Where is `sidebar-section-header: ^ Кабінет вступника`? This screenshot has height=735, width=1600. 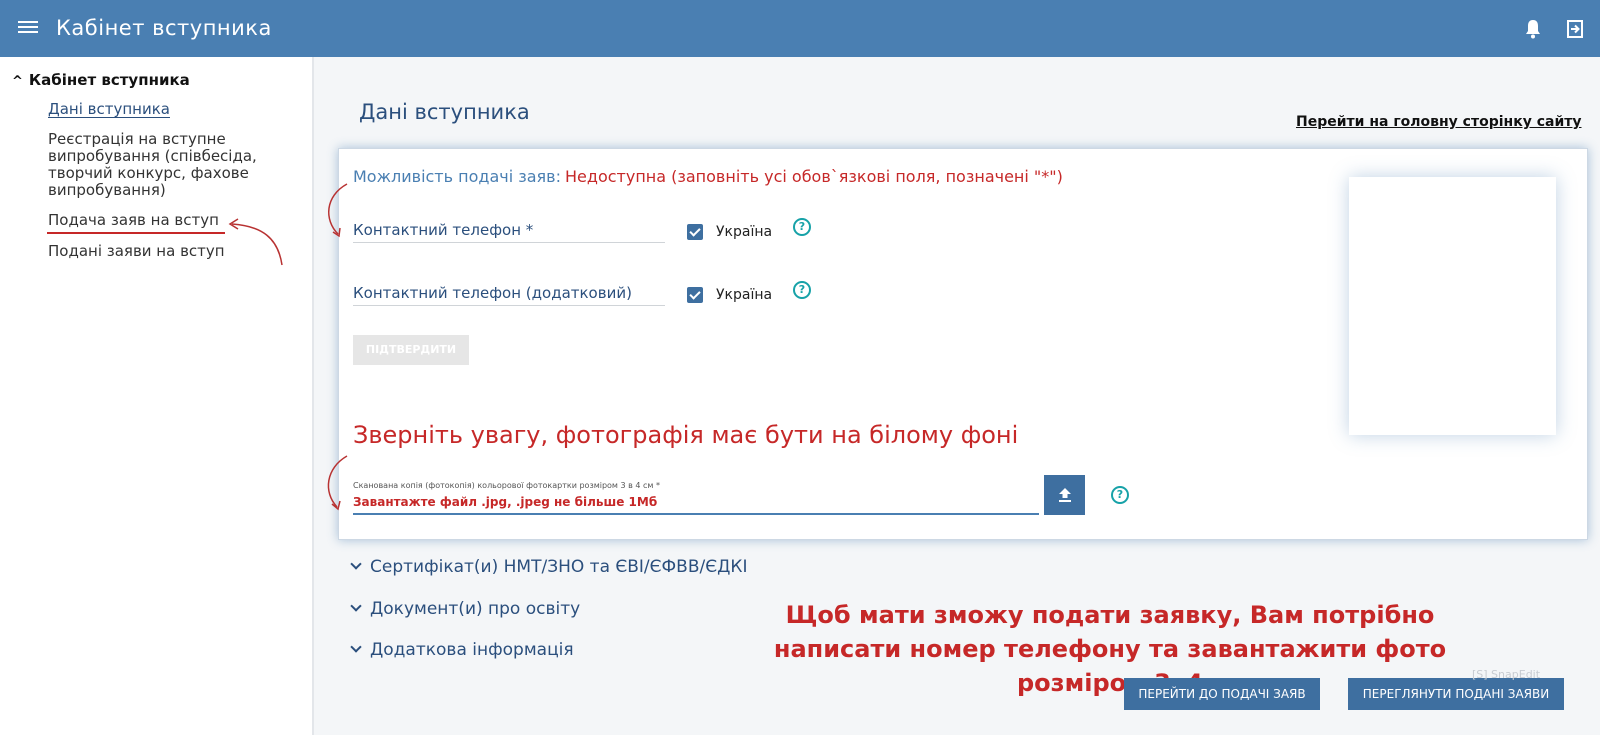
sidebar-section-header: ^ Кабінет вступника is located at coordinates (101, 80).